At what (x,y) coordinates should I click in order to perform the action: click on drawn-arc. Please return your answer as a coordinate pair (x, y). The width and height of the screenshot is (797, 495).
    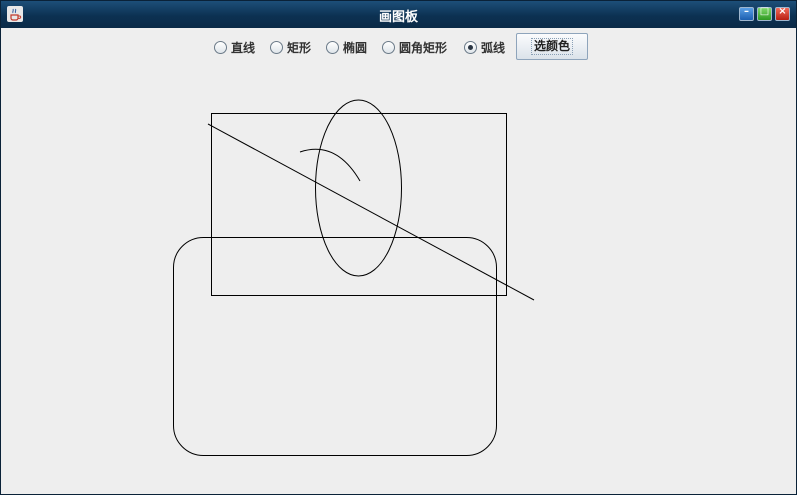
    Looking at the image, I should click on (330, 165).